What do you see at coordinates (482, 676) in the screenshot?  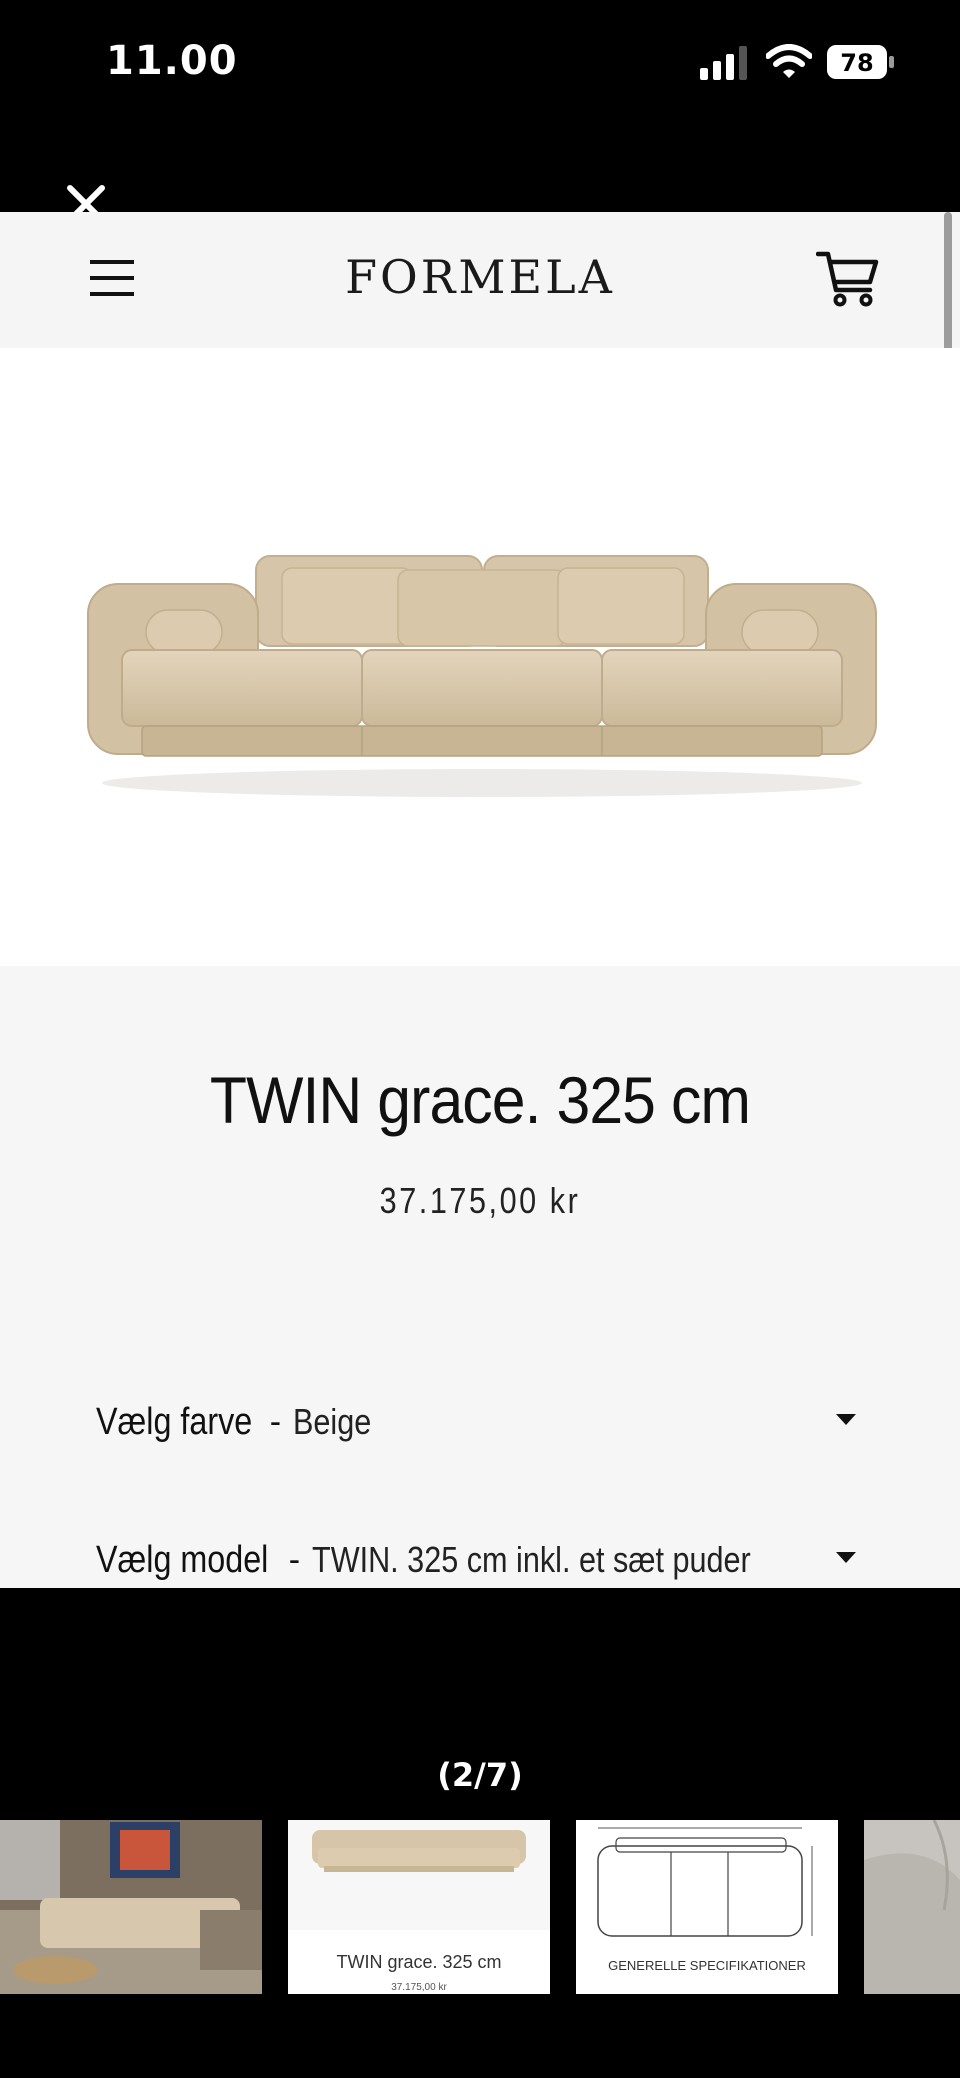 I see `sofa-image` at bounding box center [482, 676].